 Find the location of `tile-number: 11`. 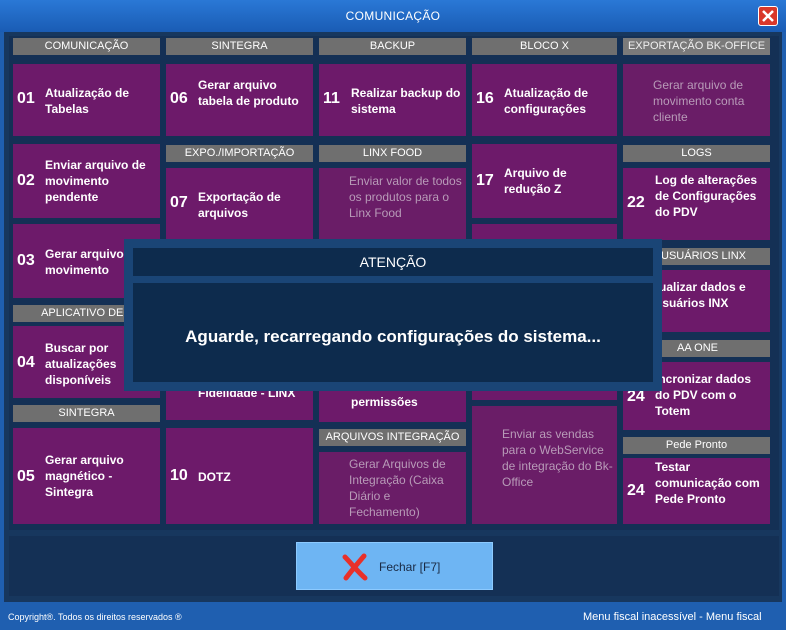

tile-number: 11 is located at coordinates (331, 98).